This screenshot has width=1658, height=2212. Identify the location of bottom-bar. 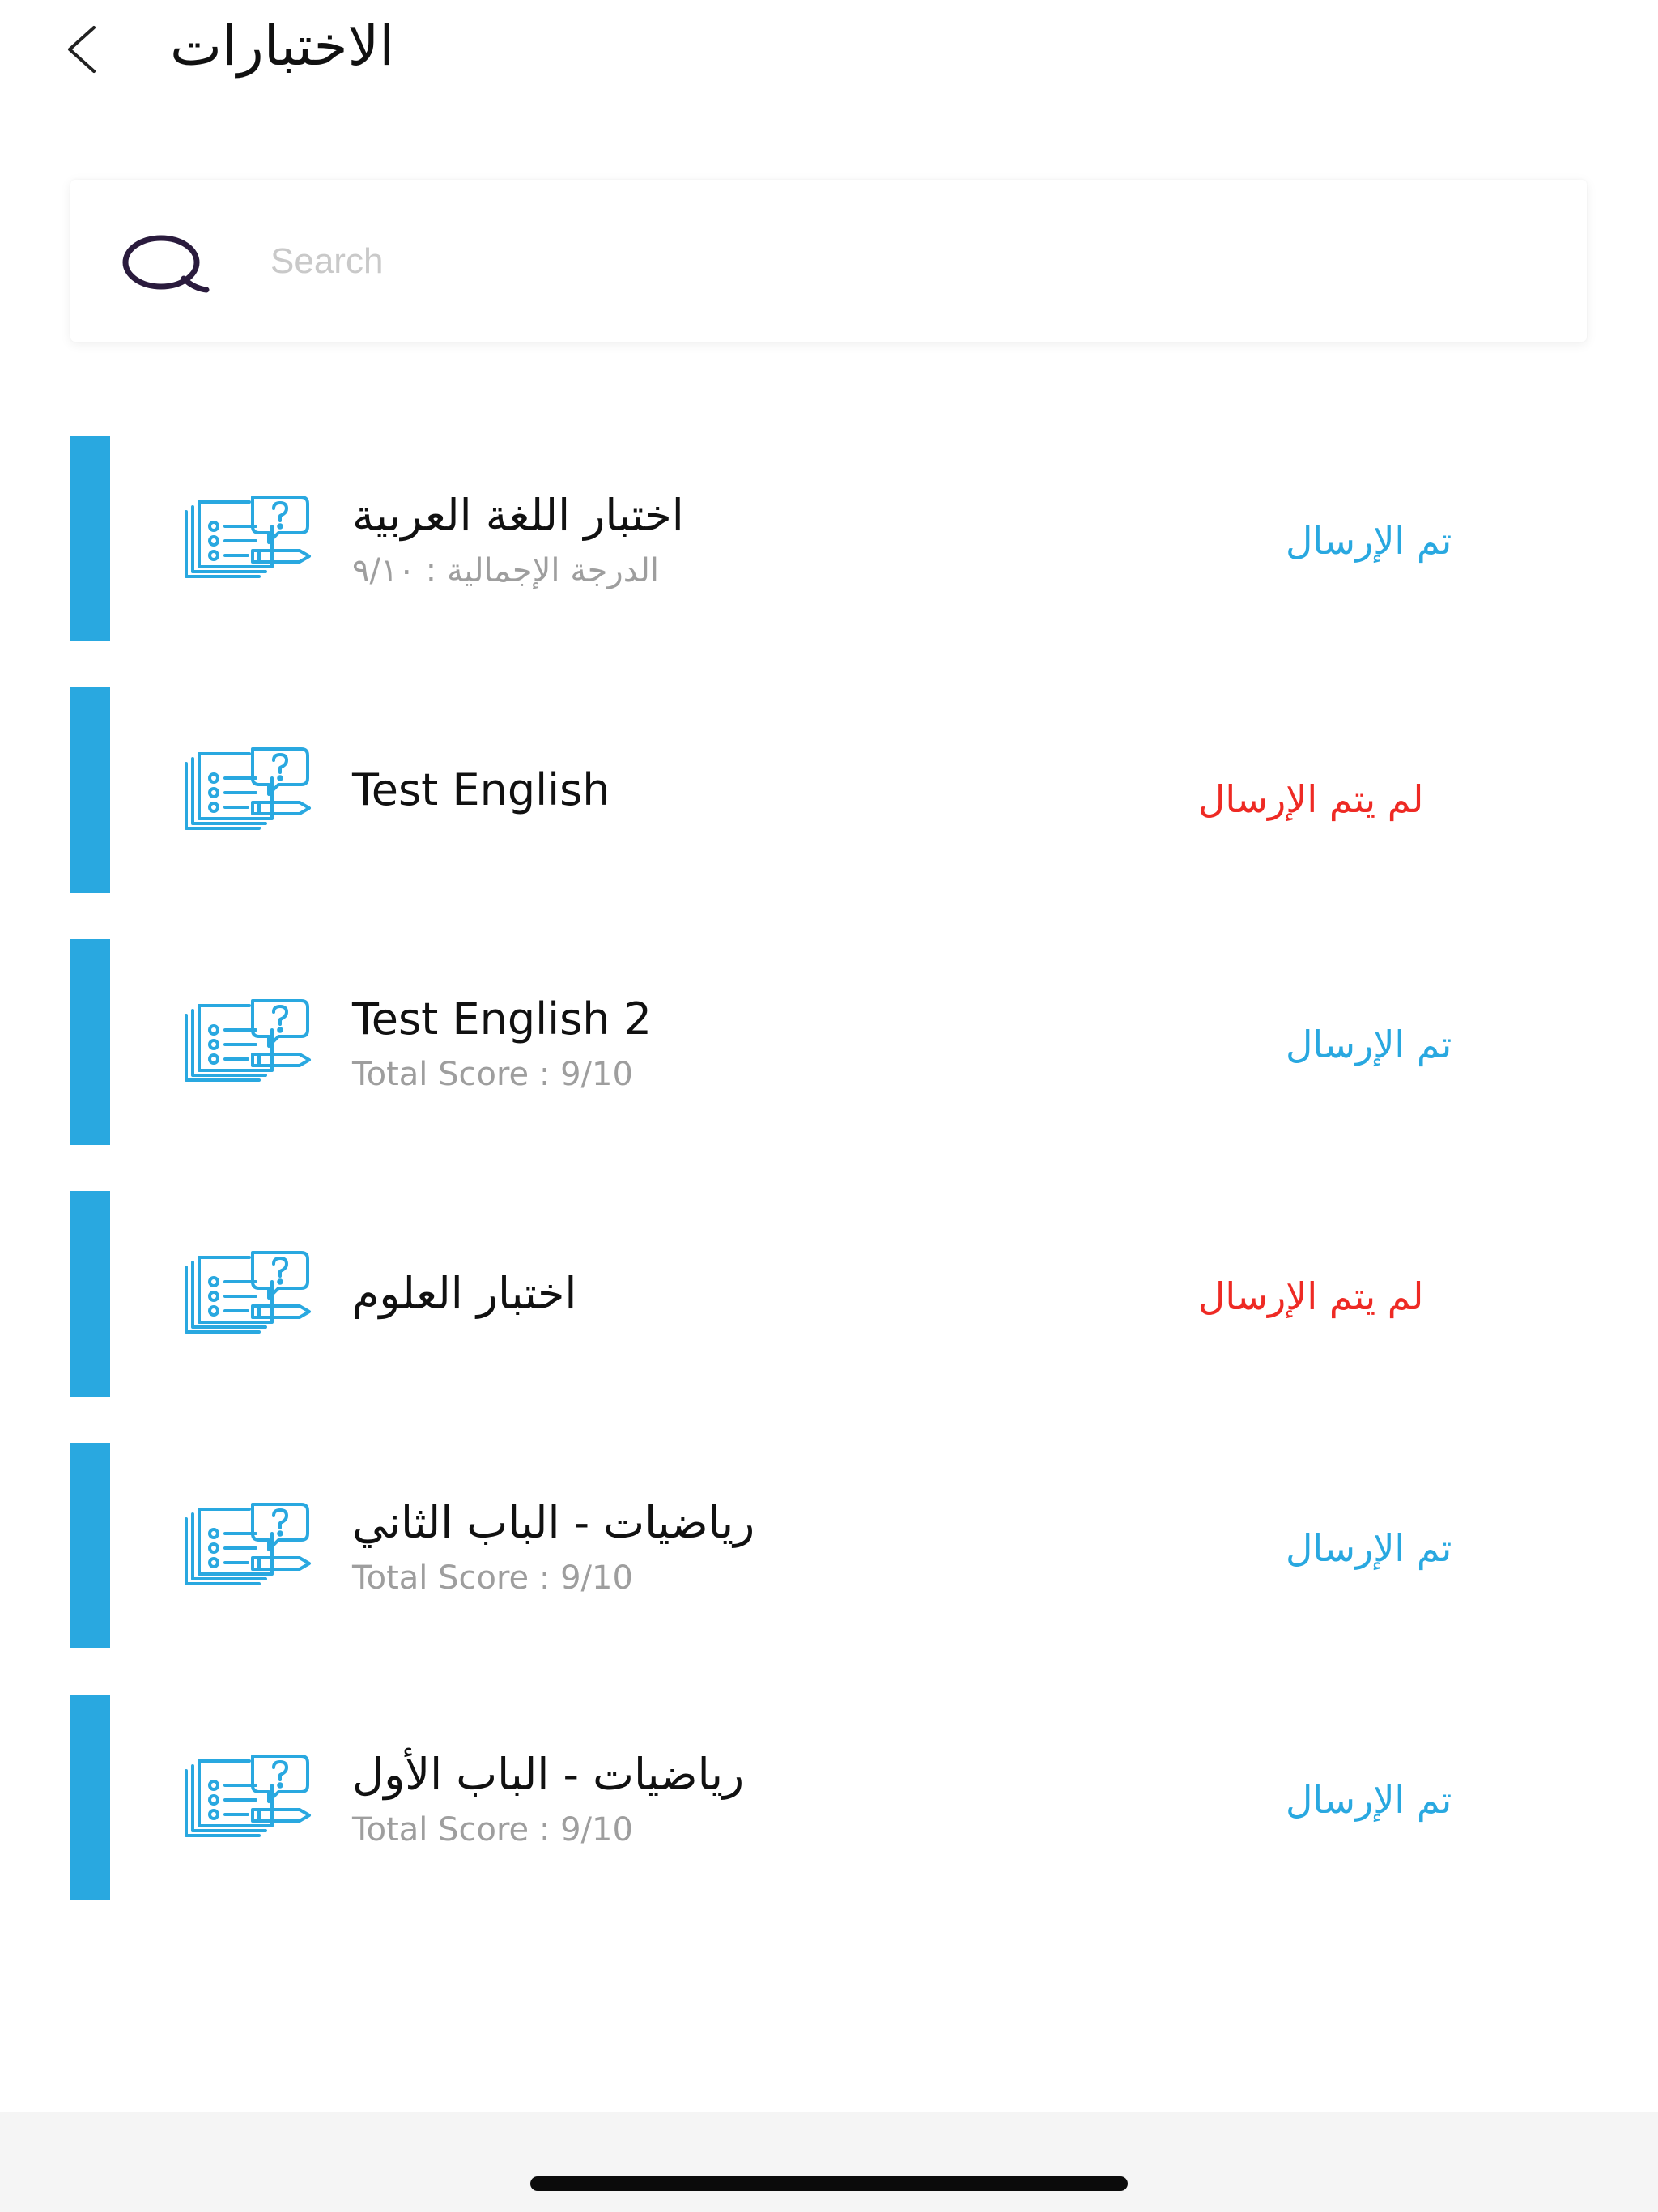
(829, 2162).